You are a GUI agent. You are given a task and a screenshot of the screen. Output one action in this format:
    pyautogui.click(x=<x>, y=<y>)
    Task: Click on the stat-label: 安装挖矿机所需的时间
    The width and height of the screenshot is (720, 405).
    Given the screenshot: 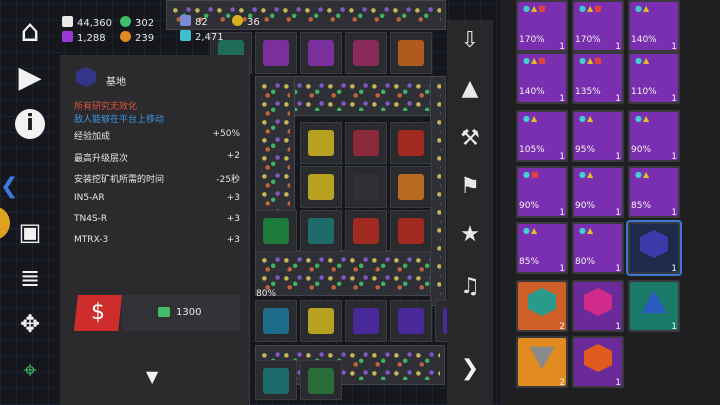 What is the action you would take?
    pyautogui.click(x=119, y=180)
    